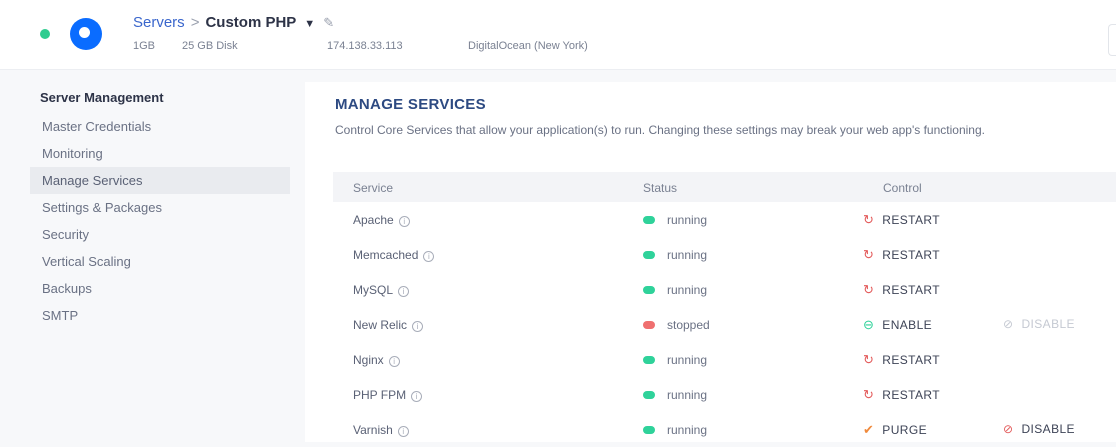 The width and height of the screenshot is (1116, 447). I want to click on server-ip: 174.138.33.113, so click(365, 46).